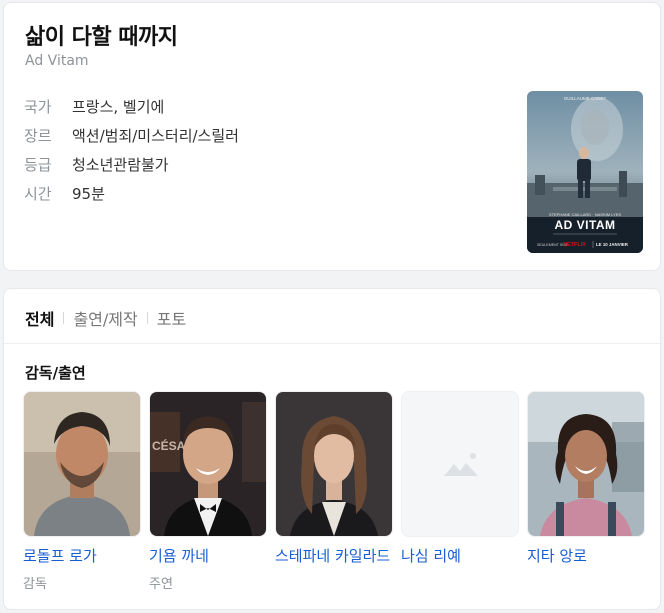 The image size is (664, 613). What do you see at coordinates (88, 194) in the screenshot?
I see `info-value: 95분` at bounding box center [88, 194].